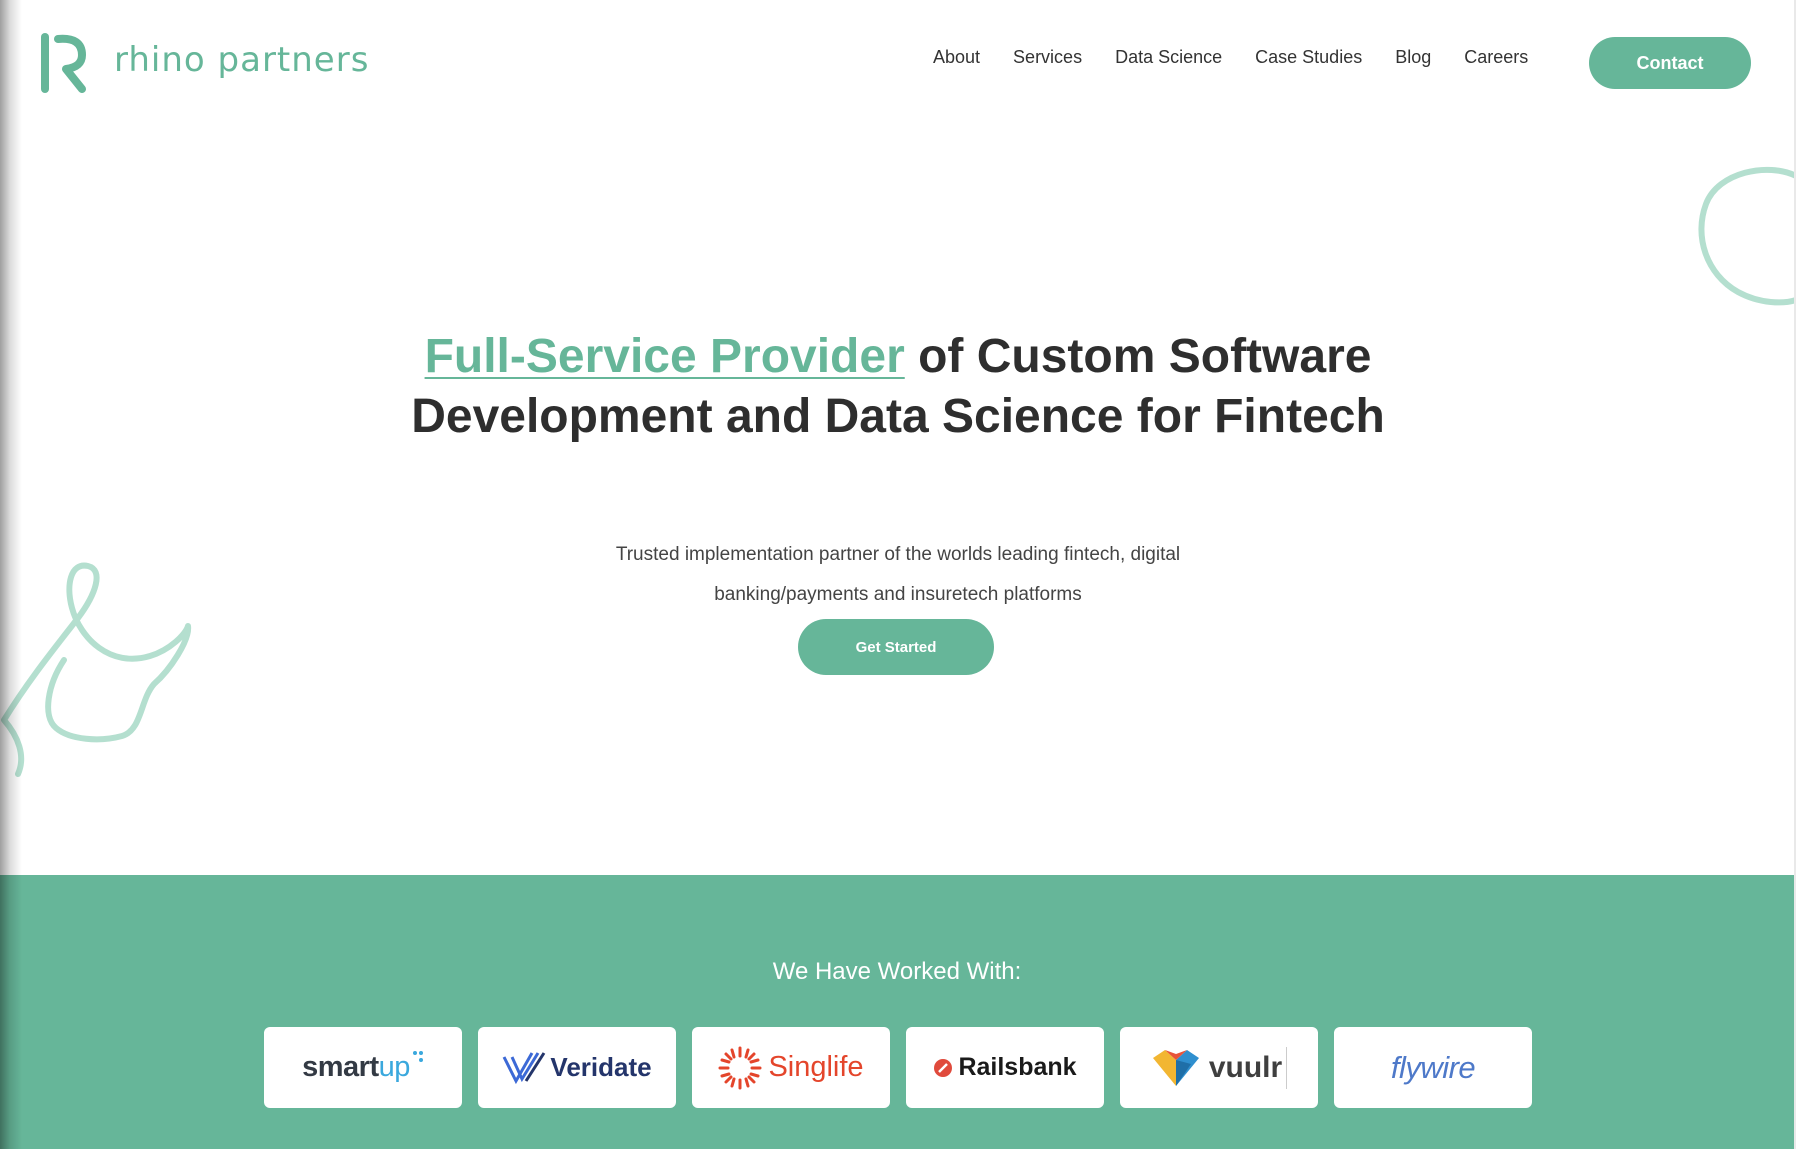  I want to click on partner-name: smartup, so click(356, 1067).